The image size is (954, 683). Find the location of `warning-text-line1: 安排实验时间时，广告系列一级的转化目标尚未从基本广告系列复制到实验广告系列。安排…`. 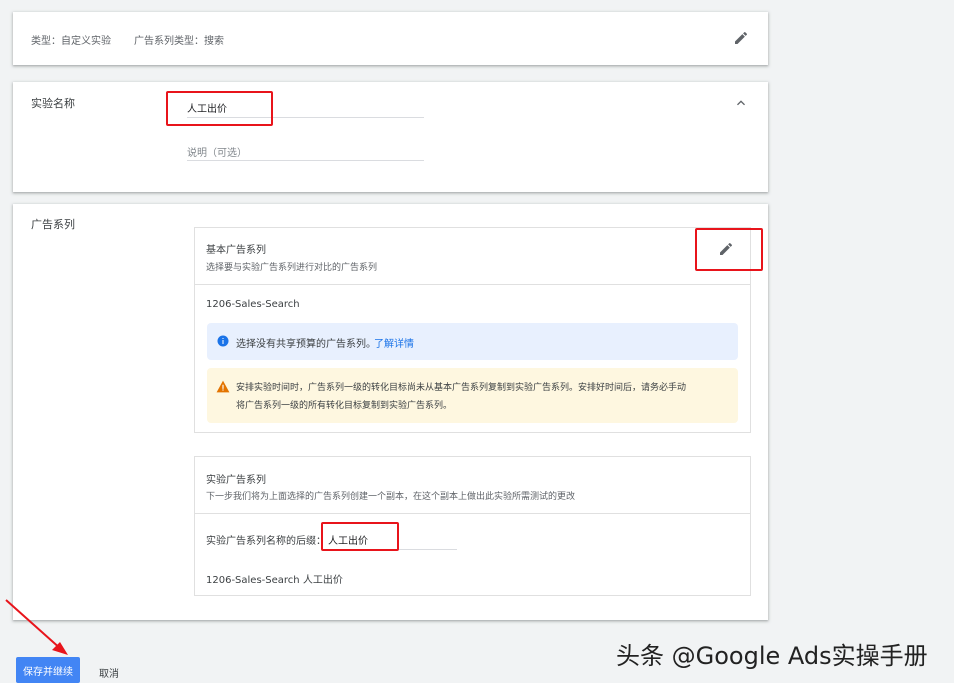

warning-text-line1: 安排实验时间时，广告系列一级的转化目标尚未从基本广告系列复制到实验广告系列。安排… is located at coordinates (461, 388).